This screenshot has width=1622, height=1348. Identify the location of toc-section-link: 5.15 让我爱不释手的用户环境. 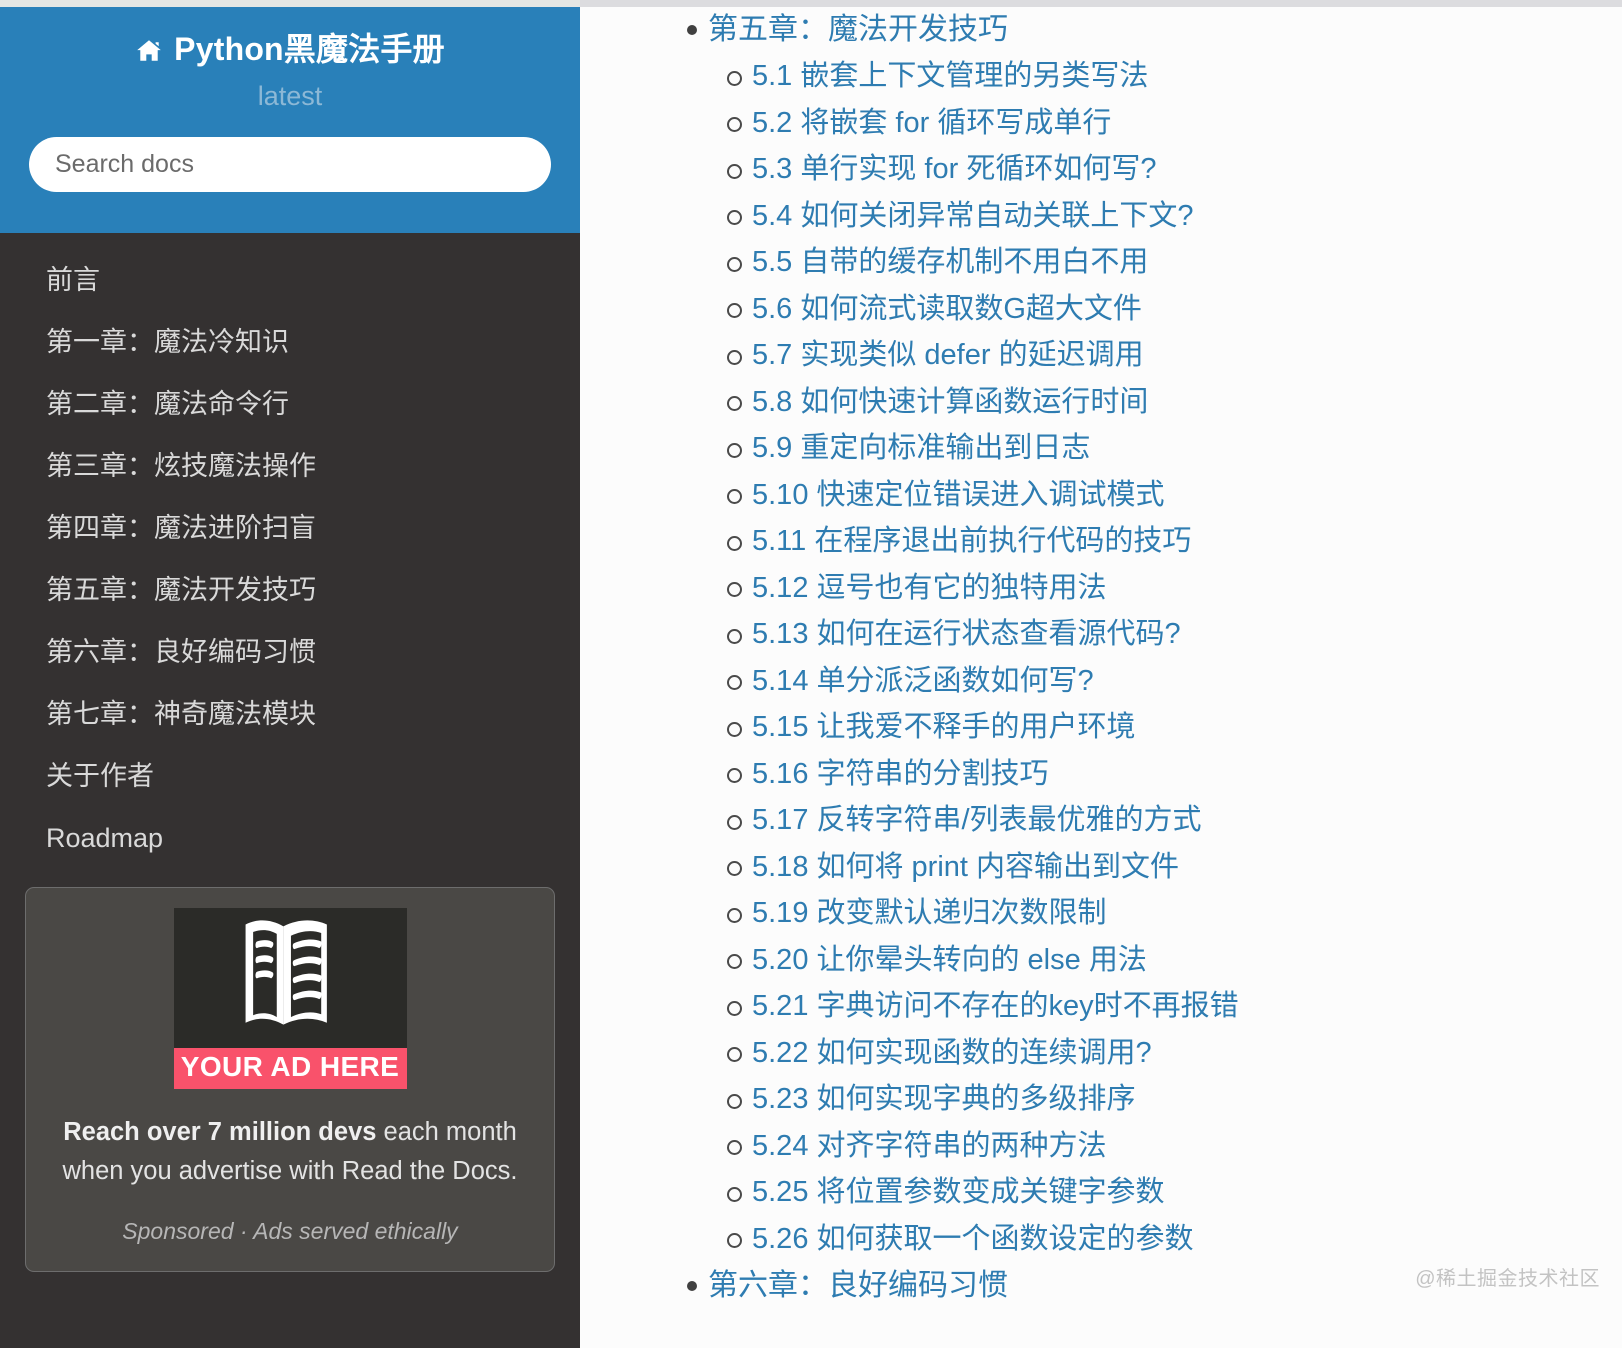
(944, 727).